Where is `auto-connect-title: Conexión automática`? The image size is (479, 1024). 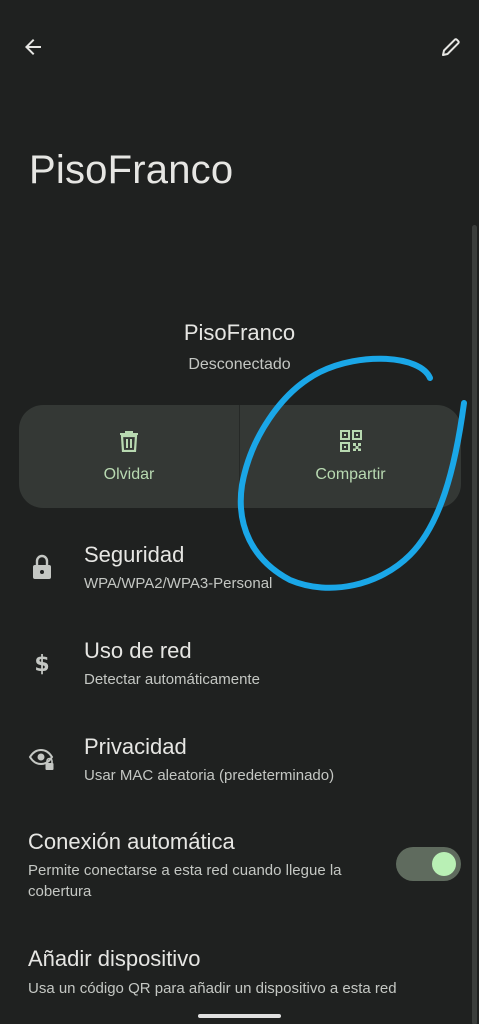
auto-connect-title: Conexión automática is located at coordinates (131, 841).